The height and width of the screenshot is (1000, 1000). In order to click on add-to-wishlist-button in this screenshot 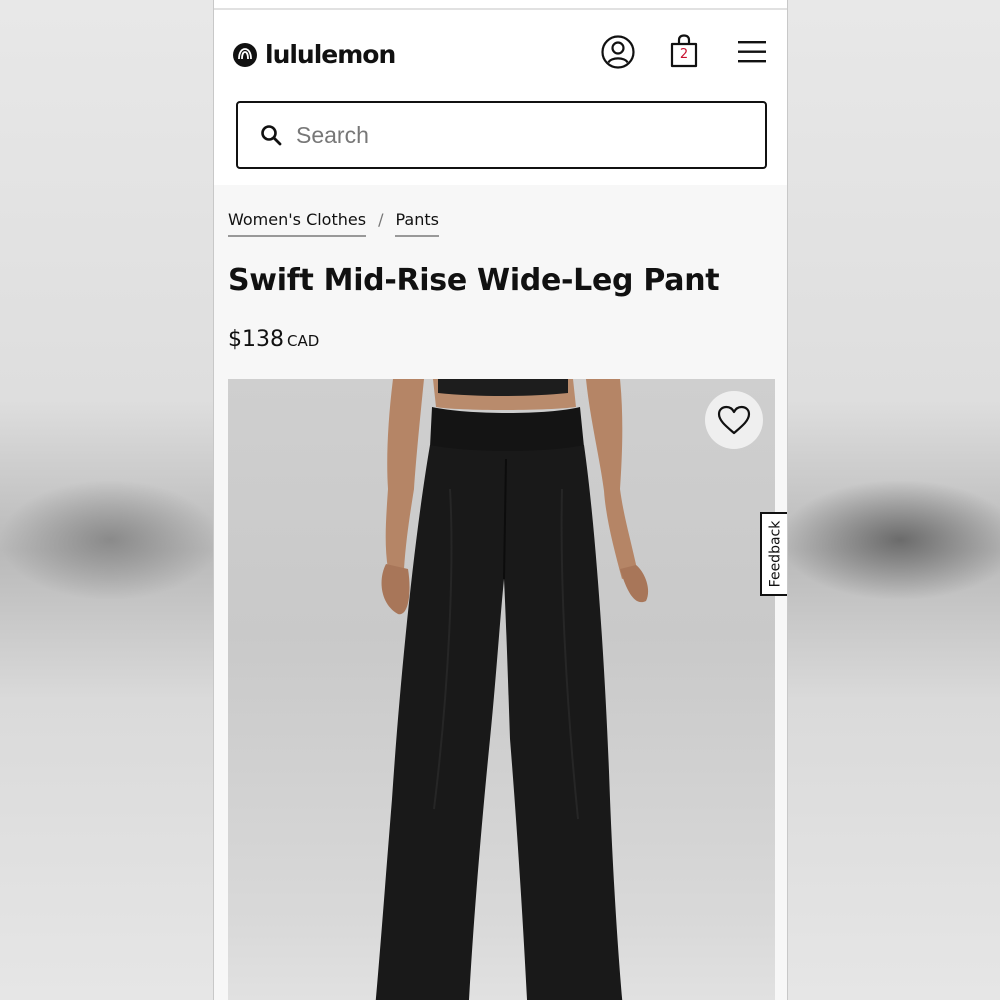, I will do `click(734, 420)`.